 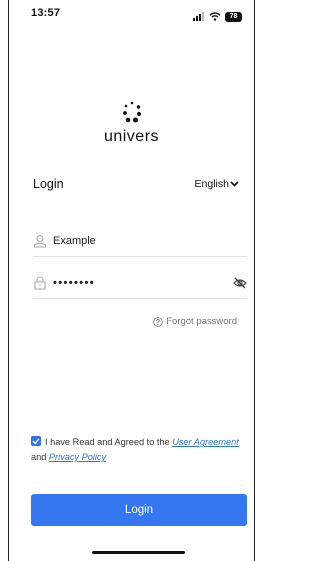 What do you see at coordinates (201, 321) in the screenshot?
I see `forgot-password-label: Forgot password` at bounding box center [201, 321].